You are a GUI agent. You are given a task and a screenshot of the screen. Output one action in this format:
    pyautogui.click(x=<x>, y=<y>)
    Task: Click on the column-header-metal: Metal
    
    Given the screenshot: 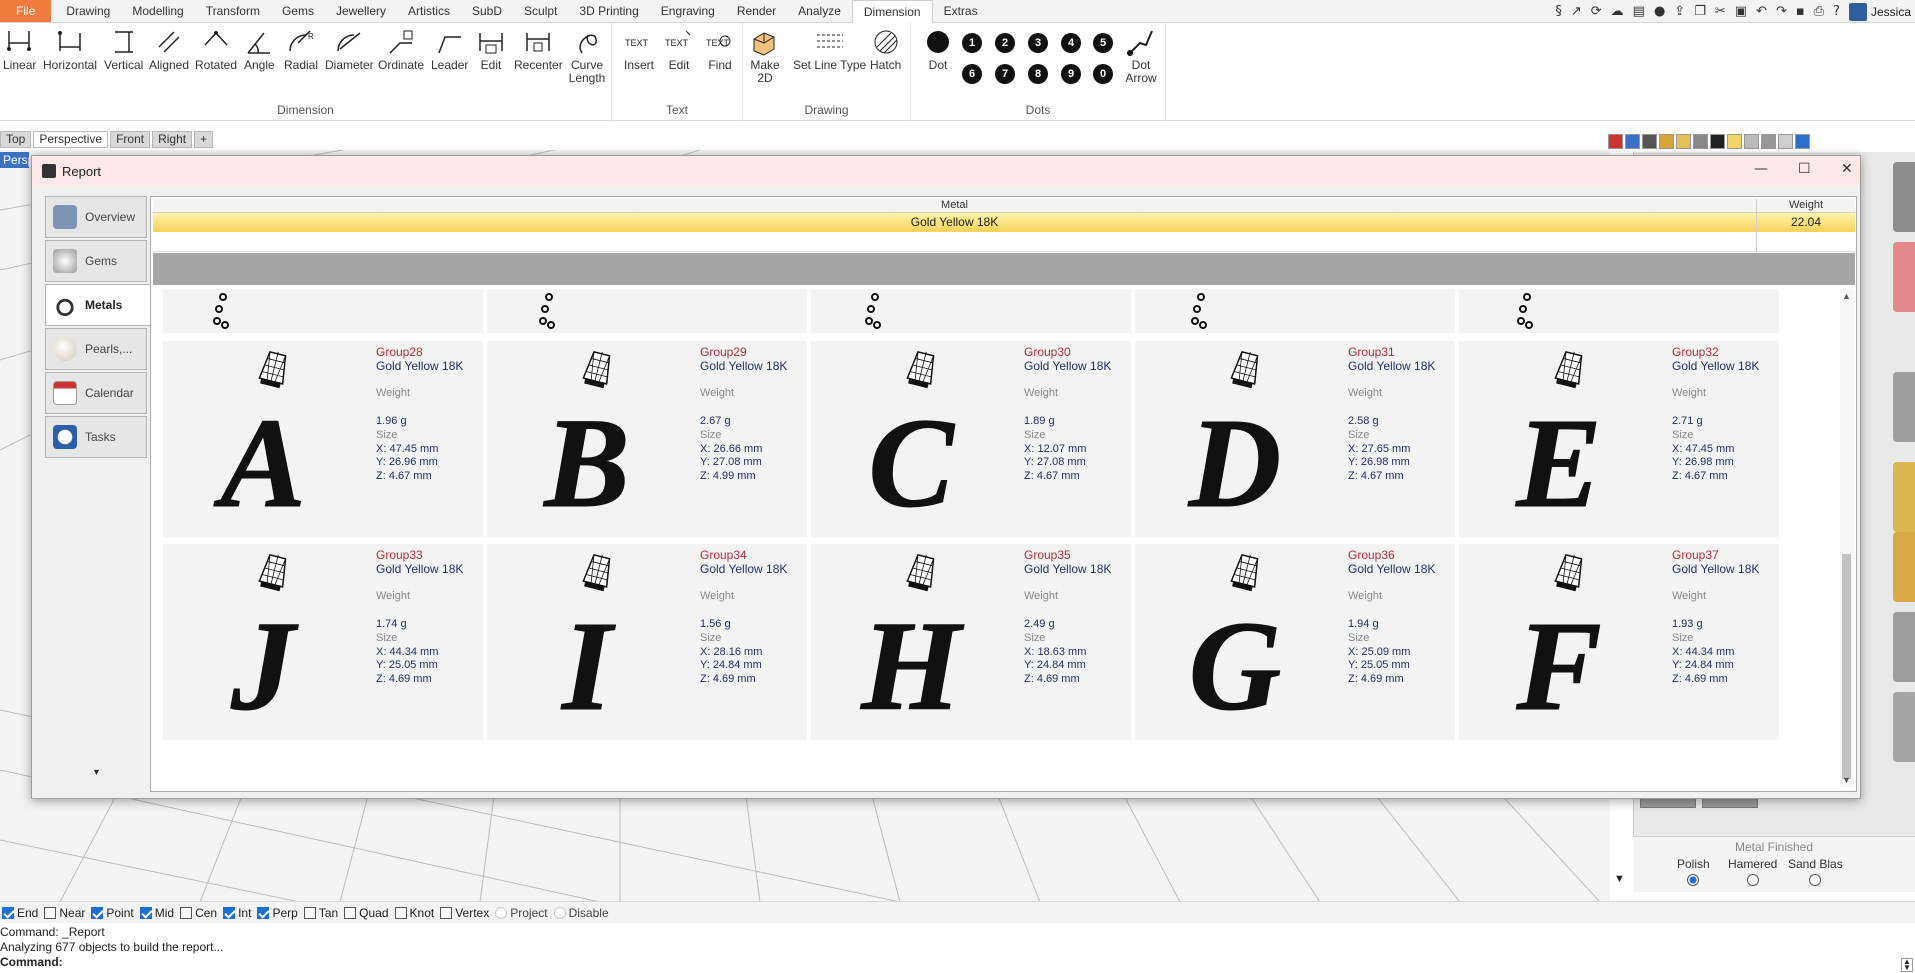 What is the action you would take?
    pyautogui.click(x=955, y=205)
    